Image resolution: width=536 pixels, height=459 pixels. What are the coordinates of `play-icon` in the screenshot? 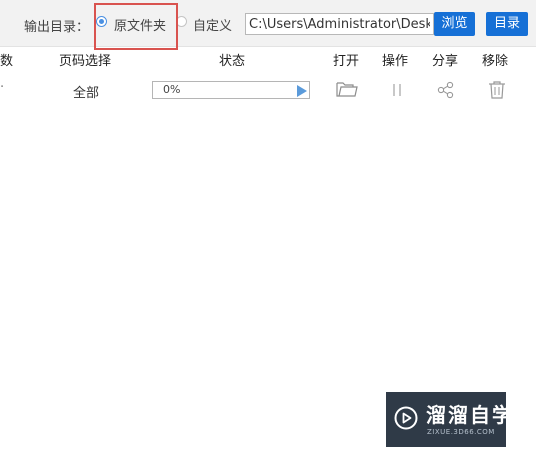 It's located at (302, 91).